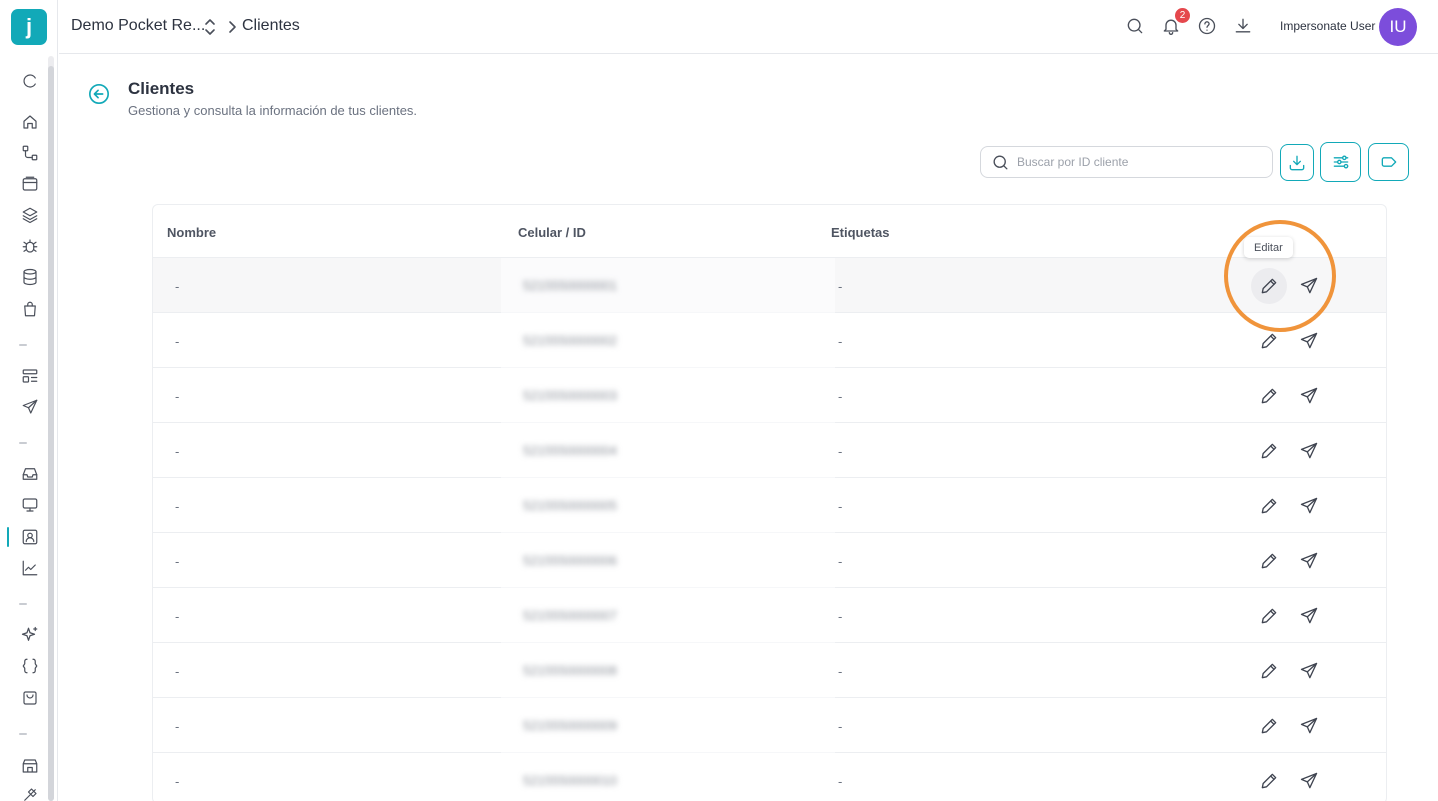 The width and height of the screenshot is (1438, 801). Describe the element at coordinates (8, 537) in the screenshot. I see `sidebar-active-indicator` at that location.